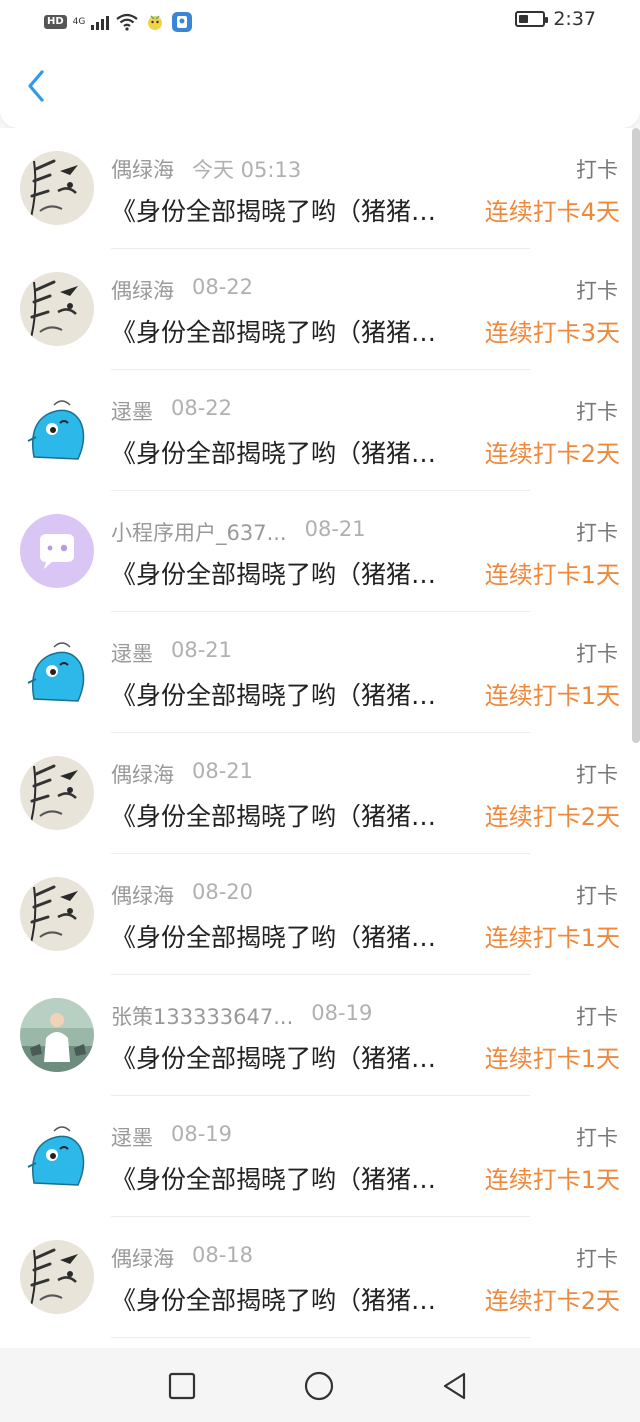 The height and width of the screenshot is (1422, 640). What do you see at coordinates (532, 19) in the screenshot?
I see `battery-icon` at bounding box center [532, 19].